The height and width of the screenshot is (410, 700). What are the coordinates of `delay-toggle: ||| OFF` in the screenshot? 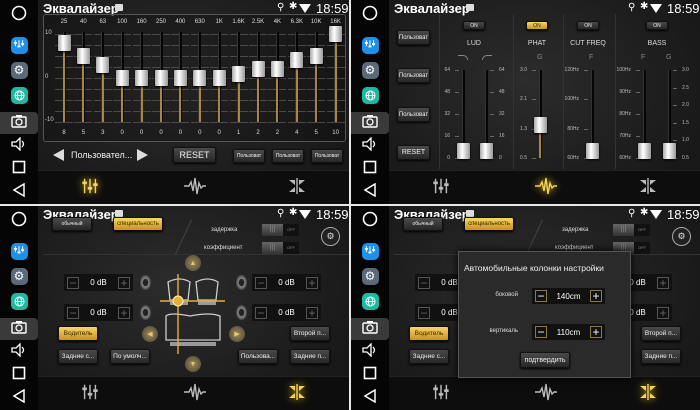 It's located at (280, 230).